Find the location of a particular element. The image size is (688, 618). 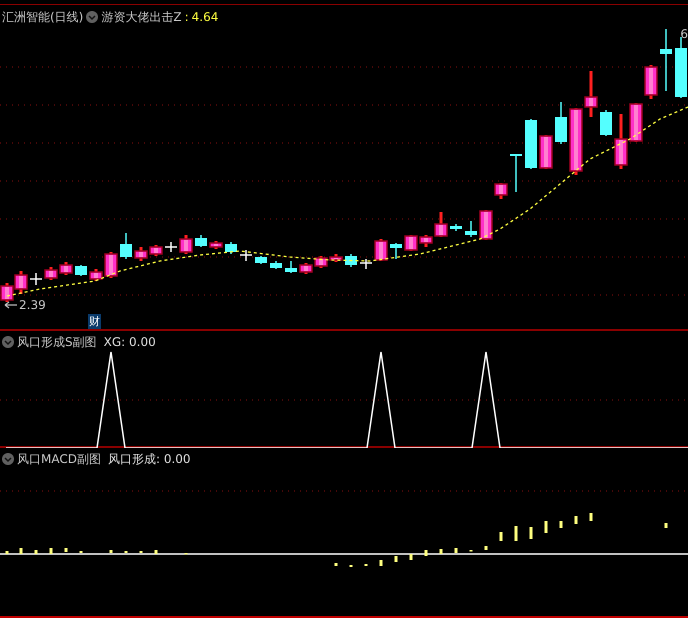

stock-name: 汇洲智能(日线) is located at coordinates (43, 17).